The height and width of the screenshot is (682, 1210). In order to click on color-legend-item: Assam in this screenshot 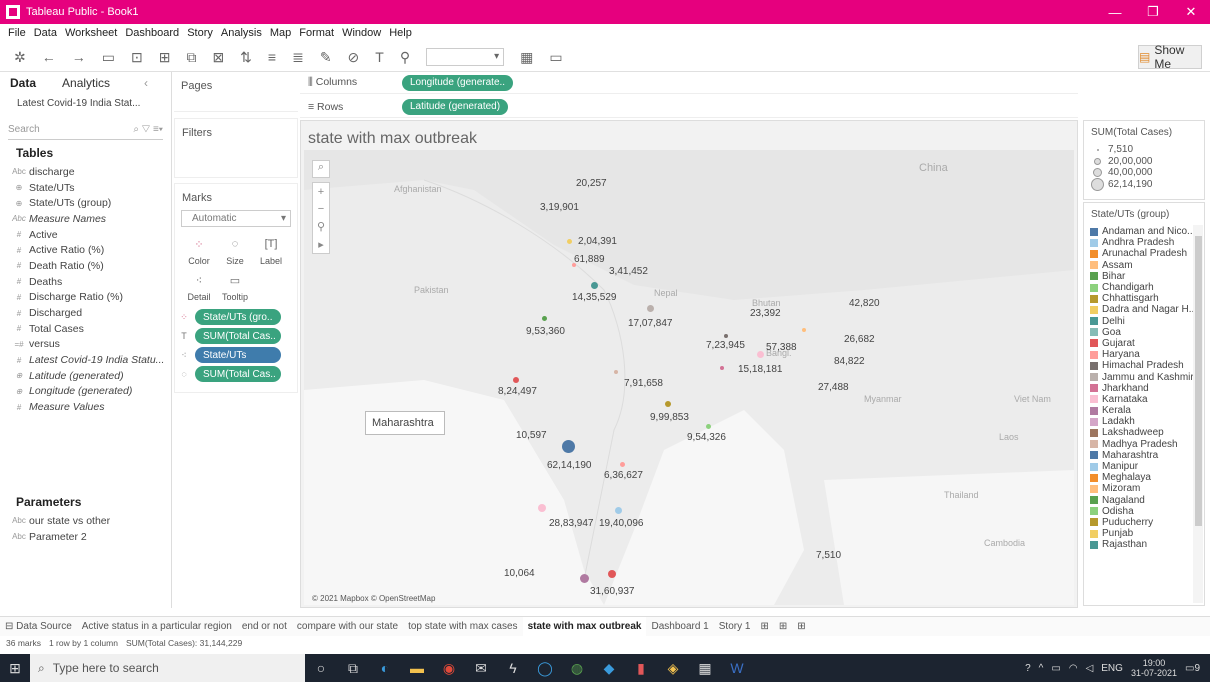, I will do `click(1144, 265)`.